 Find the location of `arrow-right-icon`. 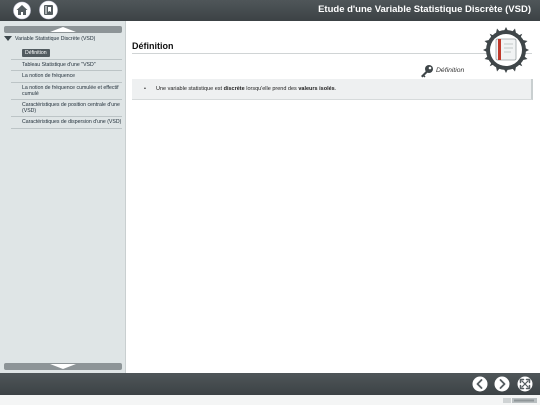

arrow-right-icon is located at coordinates (502, 384).